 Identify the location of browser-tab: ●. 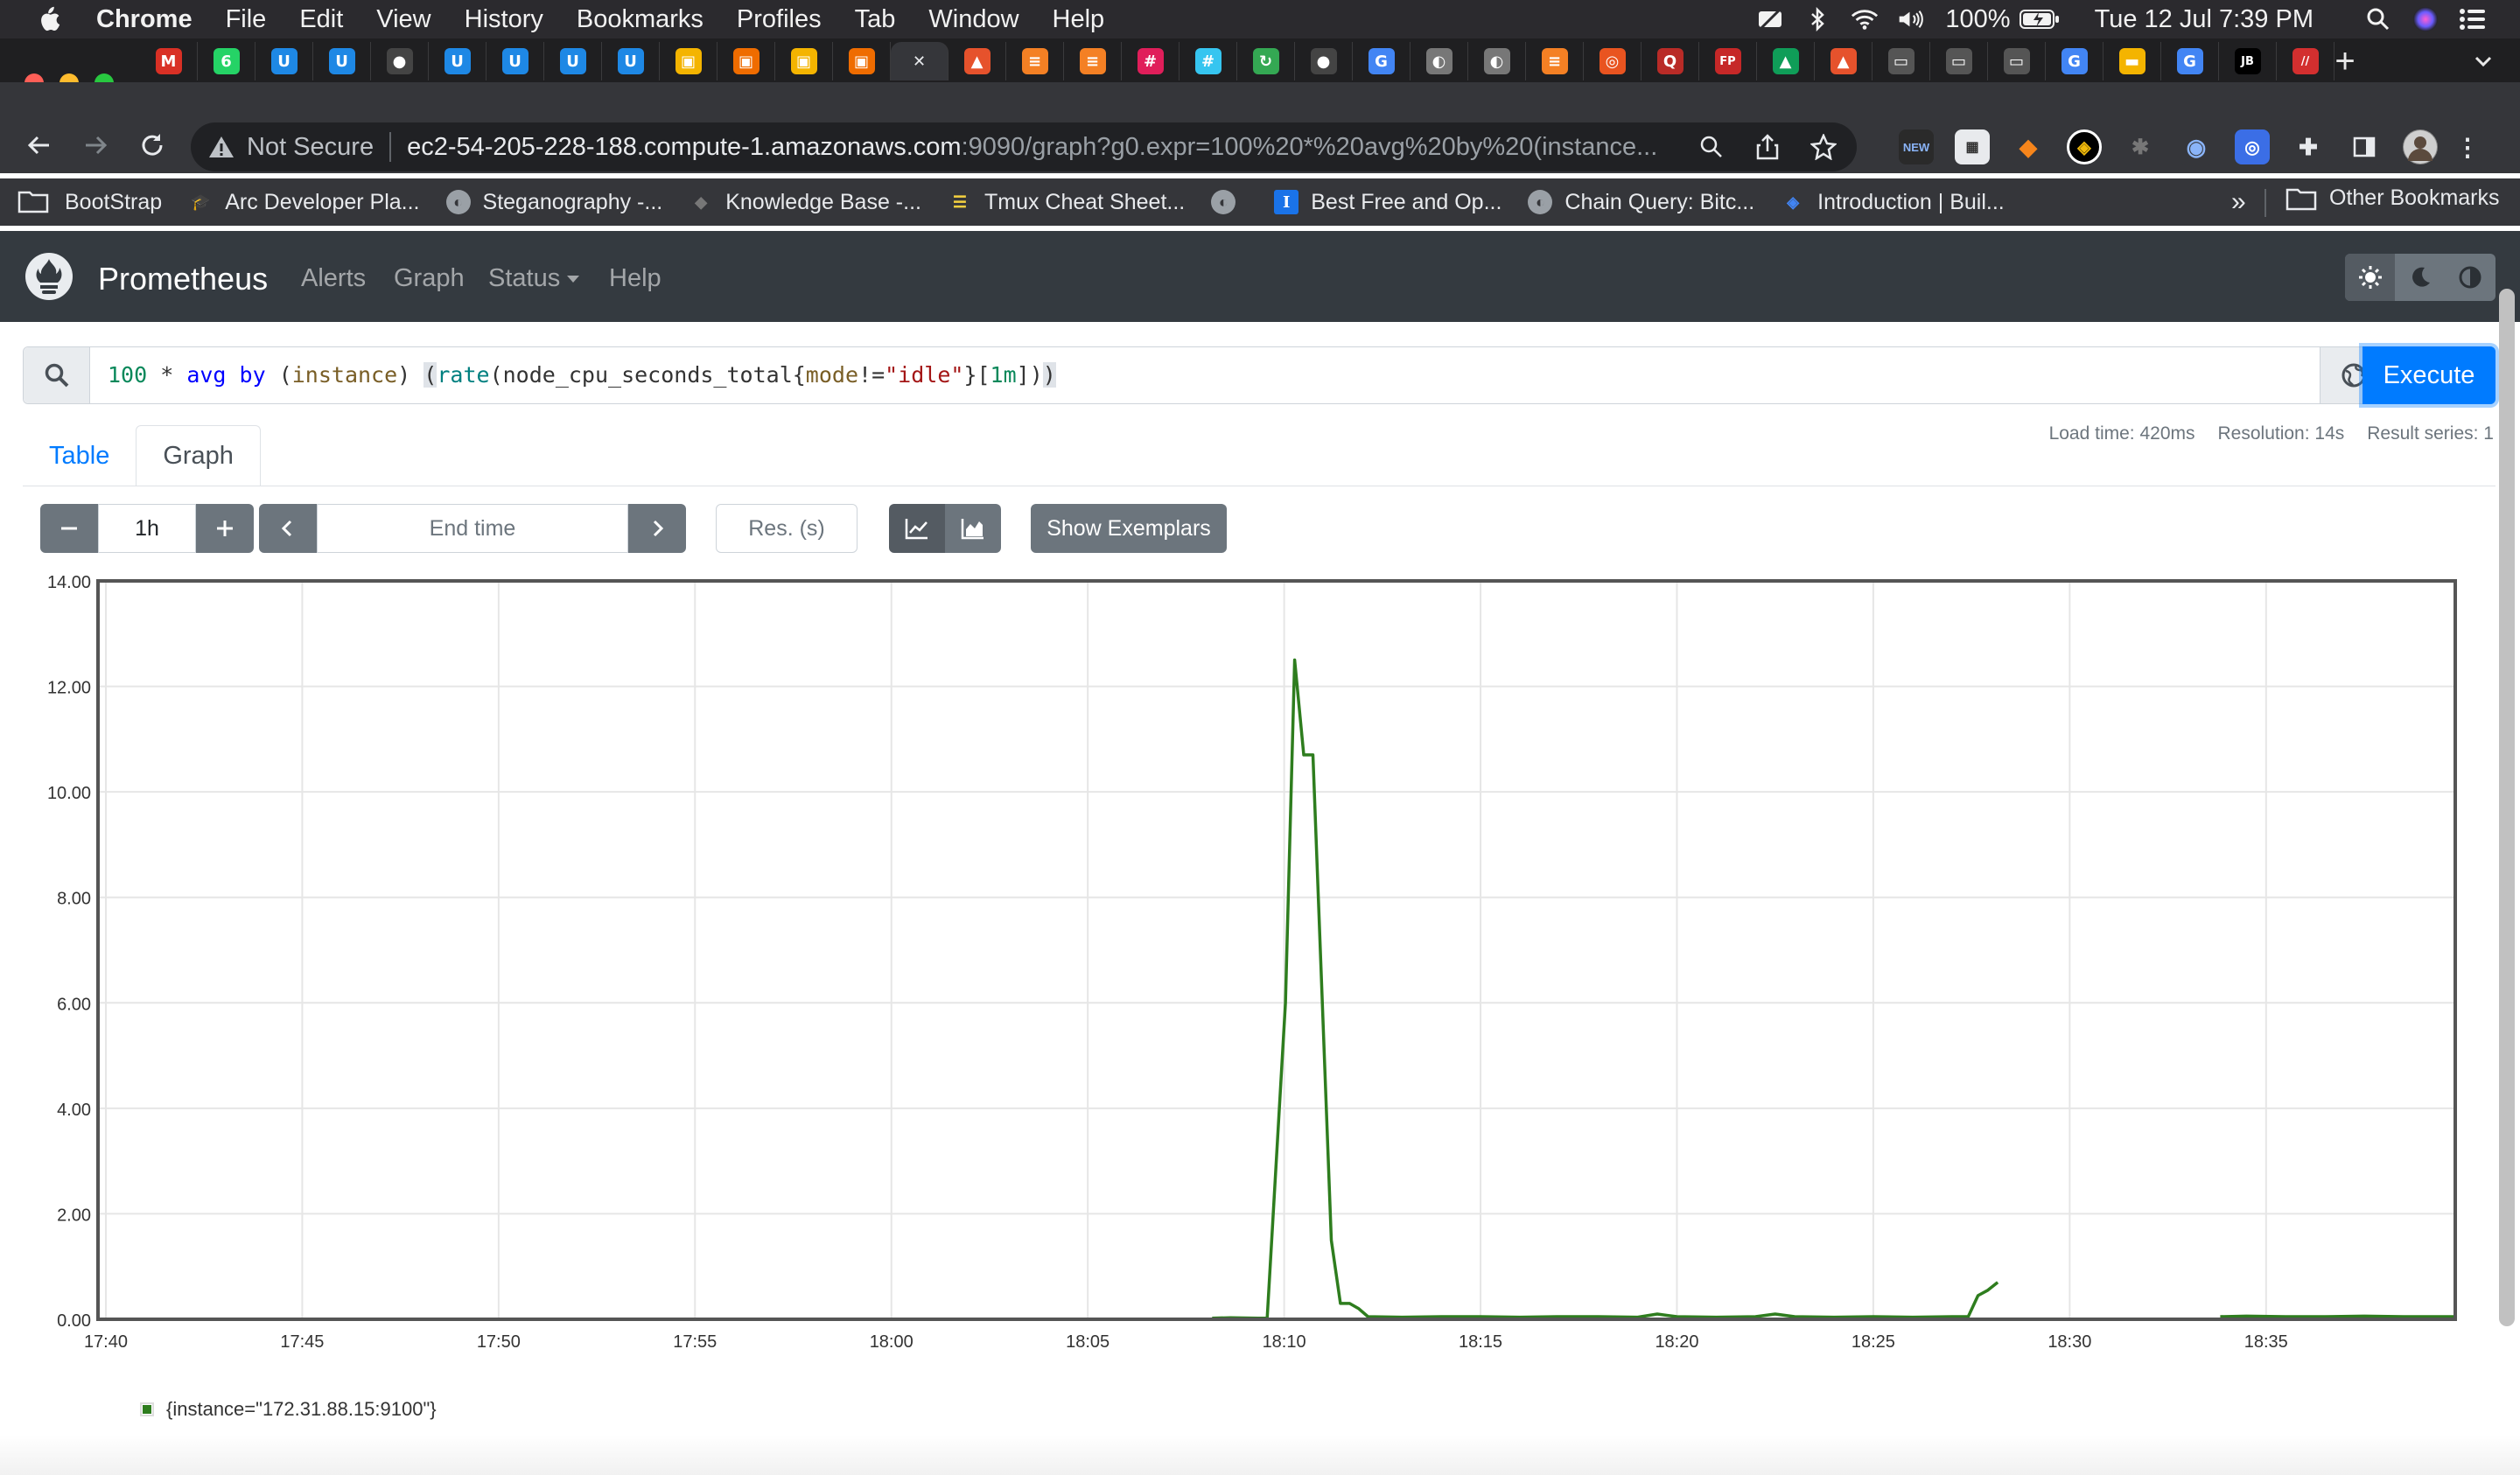
(400, 61).